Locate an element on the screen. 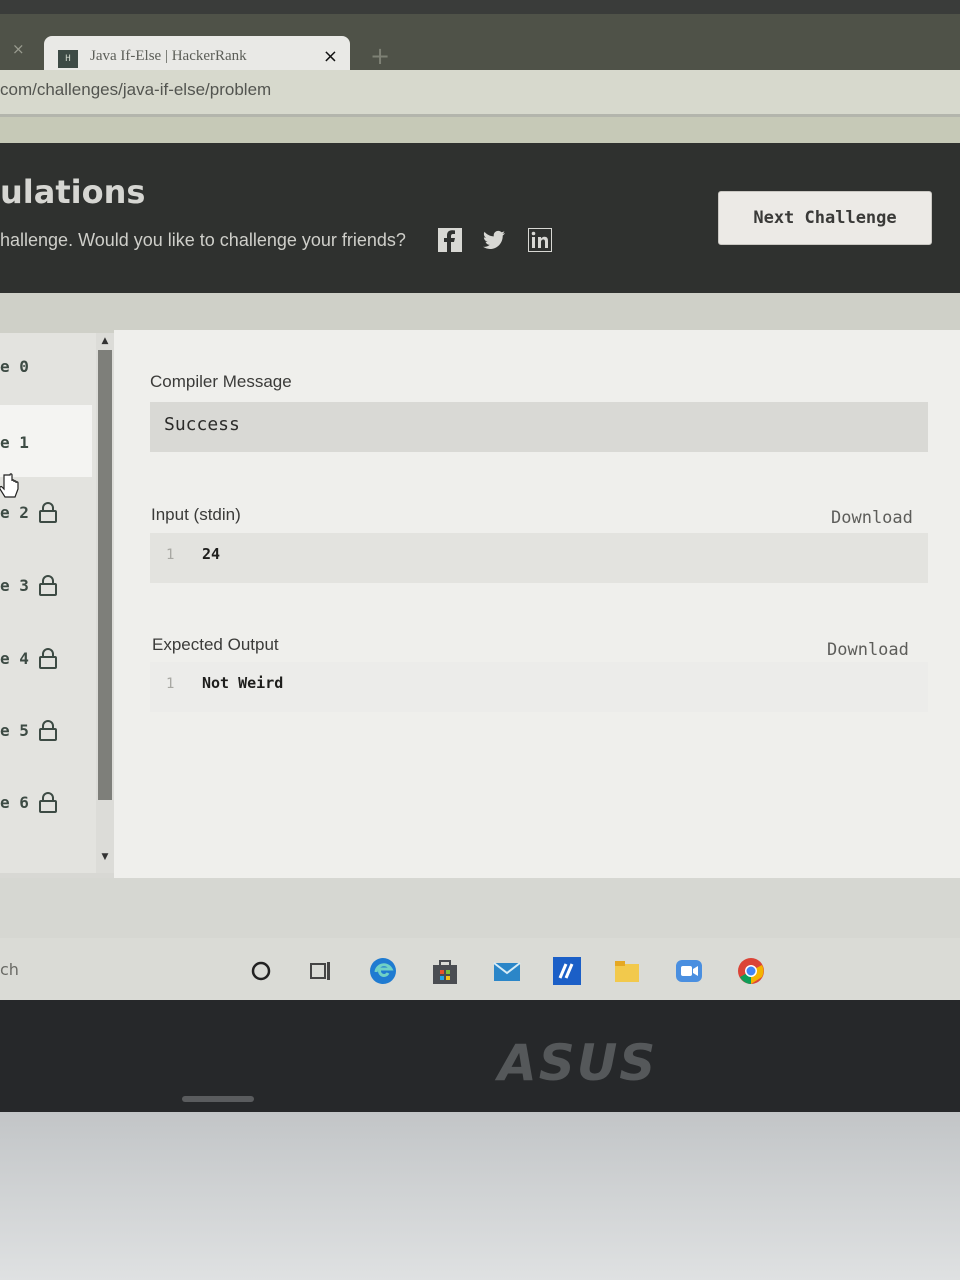 The width and height of the screenshot is (960, 1280). compiler-message-text: Success is located at coordinates (202, 424).